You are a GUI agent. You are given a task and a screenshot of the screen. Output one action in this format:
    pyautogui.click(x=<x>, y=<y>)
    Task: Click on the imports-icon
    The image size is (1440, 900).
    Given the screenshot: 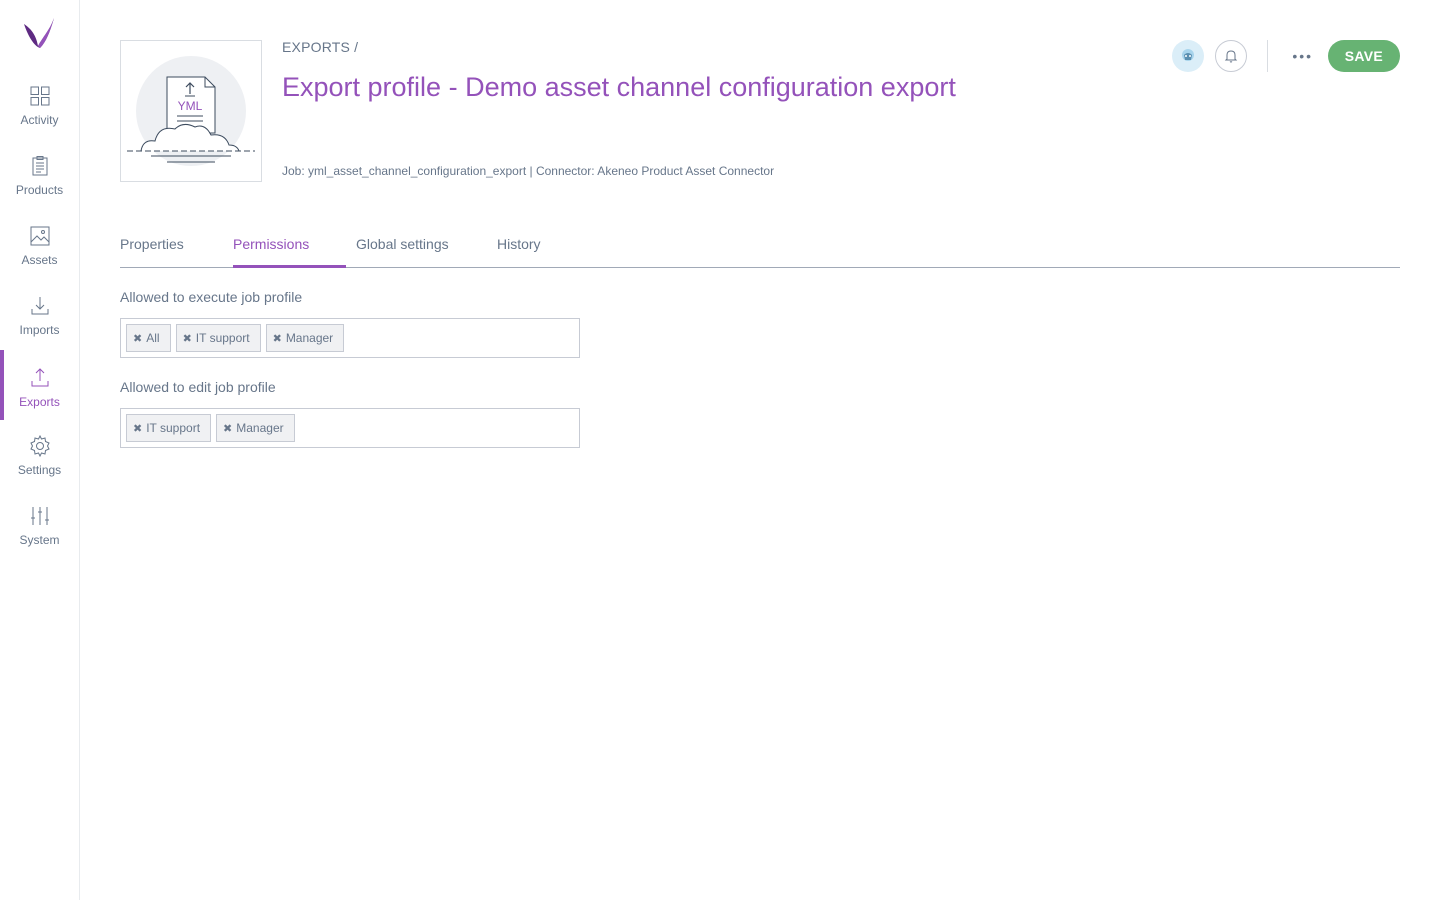 What is the action you would take?
    pyautogui.click(x=39, y=306)
    